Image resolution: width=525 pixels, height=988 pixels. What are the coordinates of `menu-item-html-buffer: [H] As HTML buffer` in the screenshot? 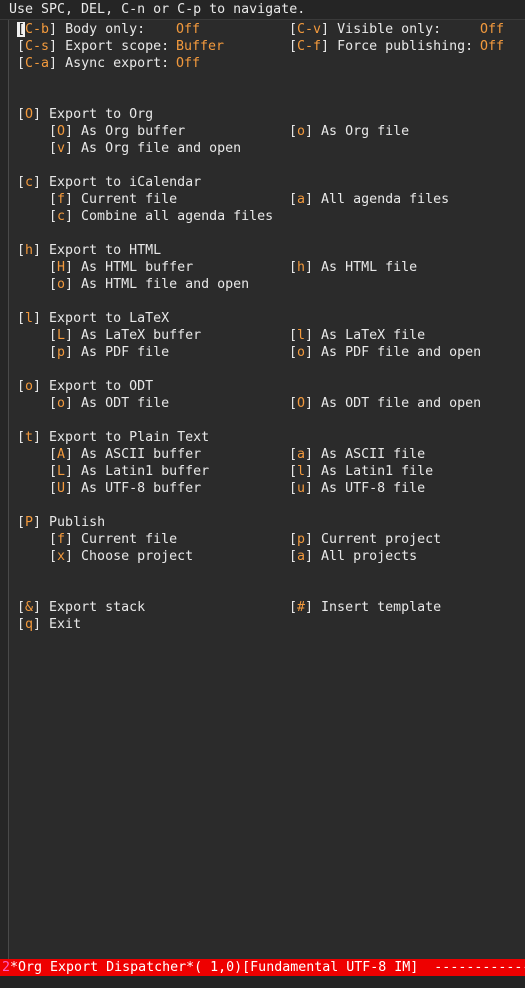 It's located at (121, 267).